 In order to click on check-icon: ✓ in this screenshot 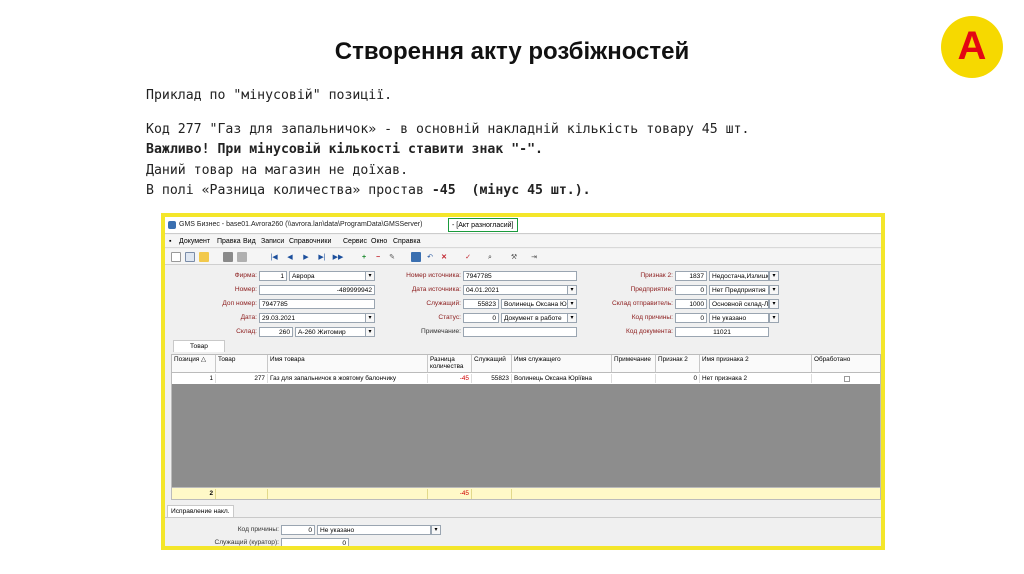, I will do `click(468, 257)`.